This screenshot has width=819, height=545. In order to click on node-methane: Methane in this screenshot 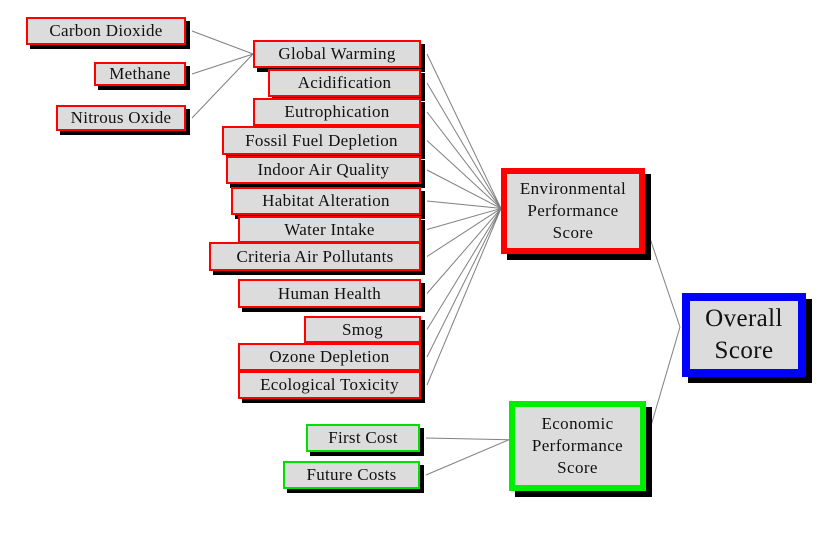, I will do `click(140, 74)`.